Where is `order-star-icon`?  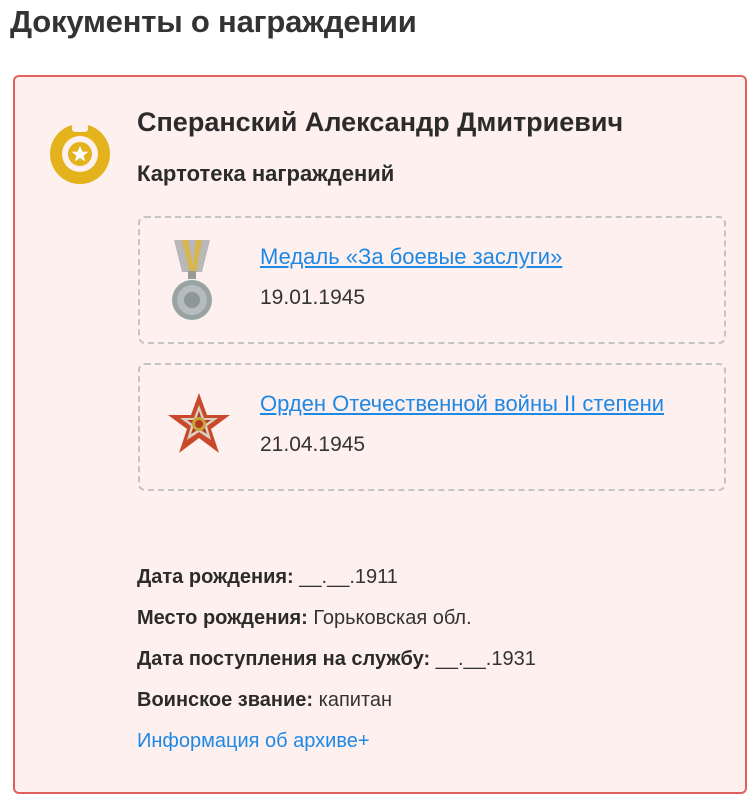 order-star-icon is located at coordinates (199, 423).